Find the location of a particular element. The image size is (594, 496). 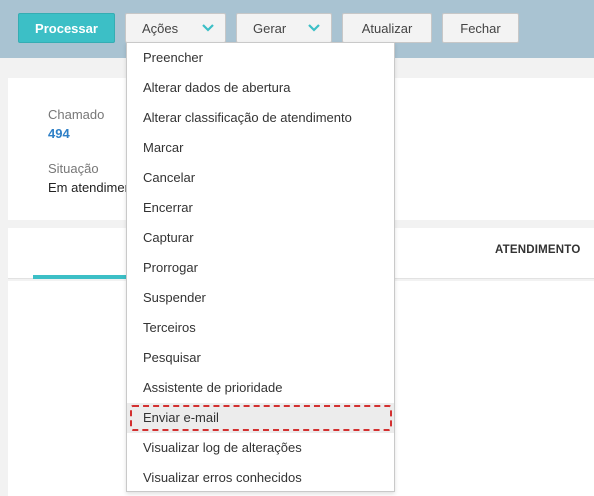

menu-item-marcar: Marcar is located at coordinates (260, 148).